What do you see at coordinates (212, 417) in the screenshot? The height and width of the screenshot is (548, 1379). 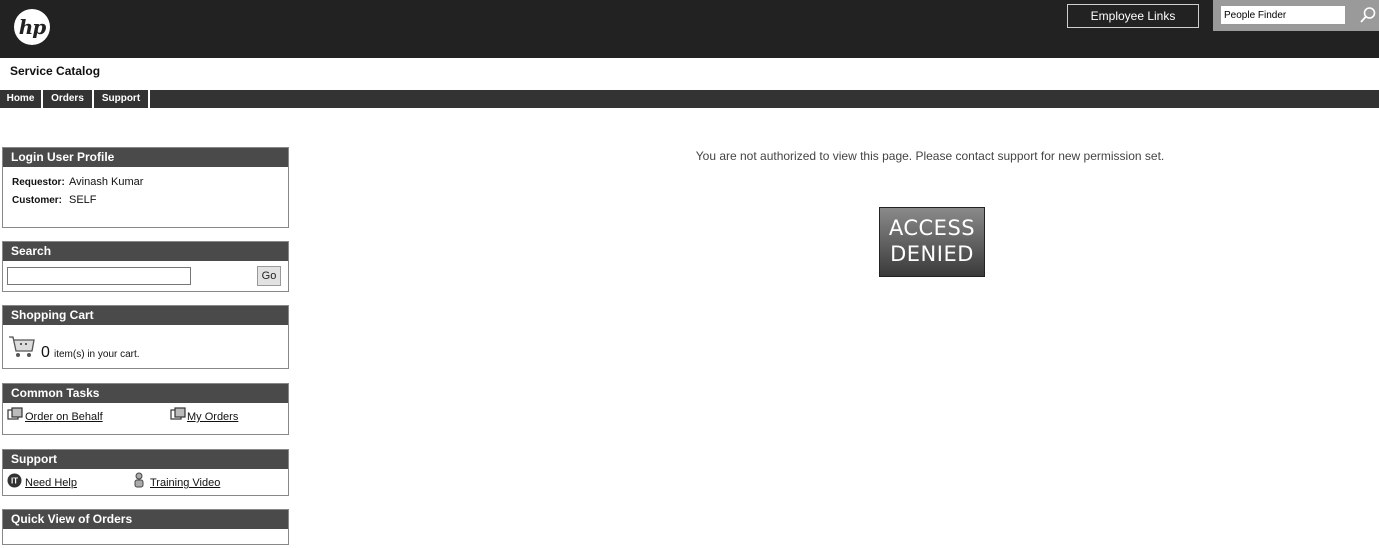 I see `my-orders-link: My Orders` at bounding box center [212, 417].